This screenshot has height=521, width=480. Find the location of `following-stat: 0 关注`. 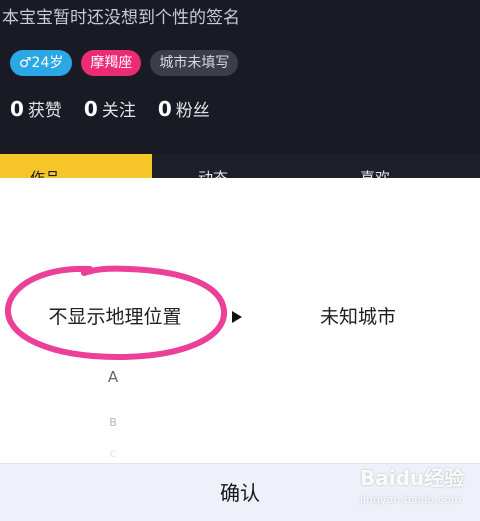

following-stat: 0 关注 is located at coordinates (110, 110).